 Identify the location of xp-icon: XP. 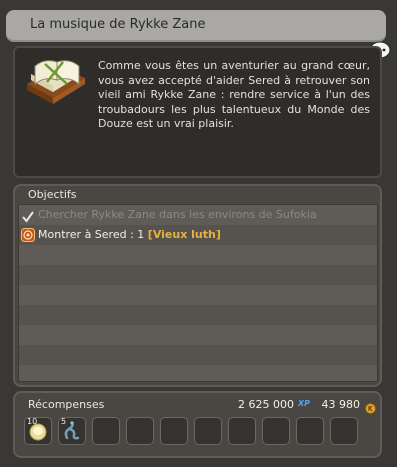
(303, 403).